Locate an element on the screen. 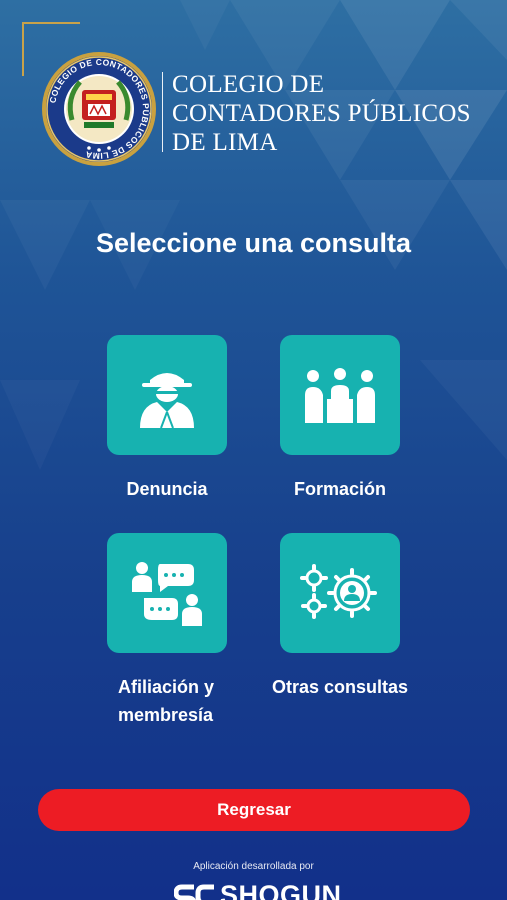 The image size is (507, 900). developer-brand: SHOGUN is located at coordinates (258, 890).